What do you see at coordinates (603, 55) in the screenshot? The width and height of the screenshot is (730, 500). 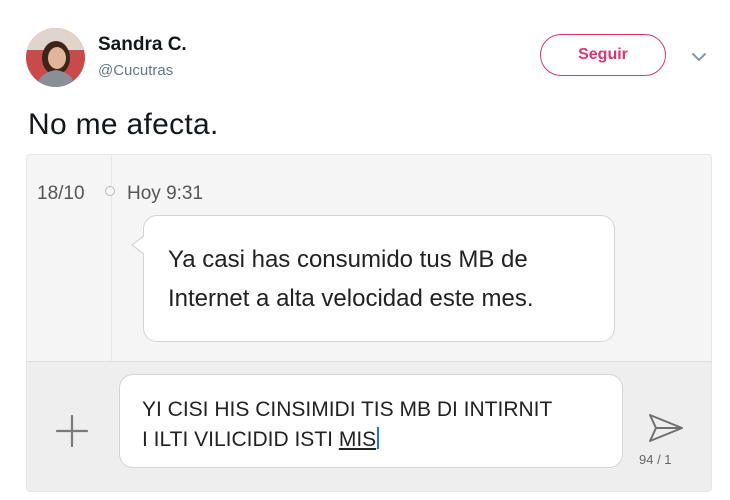 I see `follow-button: Seguir` at bounding box center [603, 55].